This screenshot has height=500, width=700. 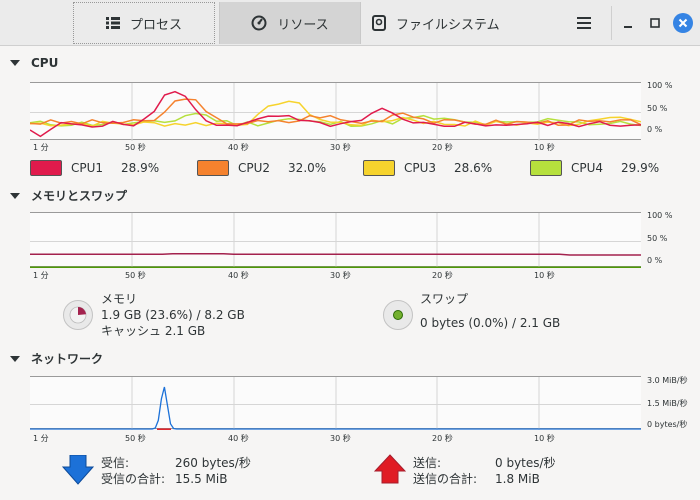 I want to click on cpu-graph, so click(x=335, y=111).